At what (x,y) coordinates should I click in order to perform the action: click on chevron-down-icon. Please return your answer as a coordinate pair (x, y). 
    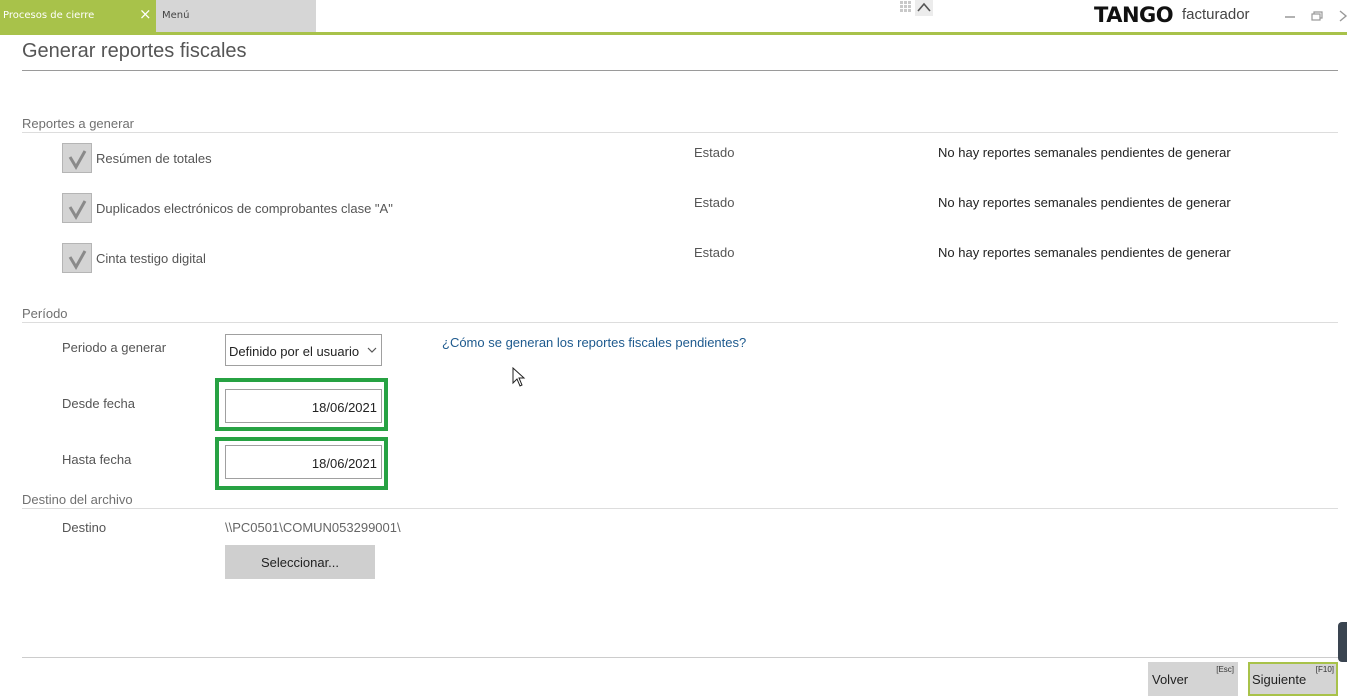
    Looking at the image, I should click on (372, 350).